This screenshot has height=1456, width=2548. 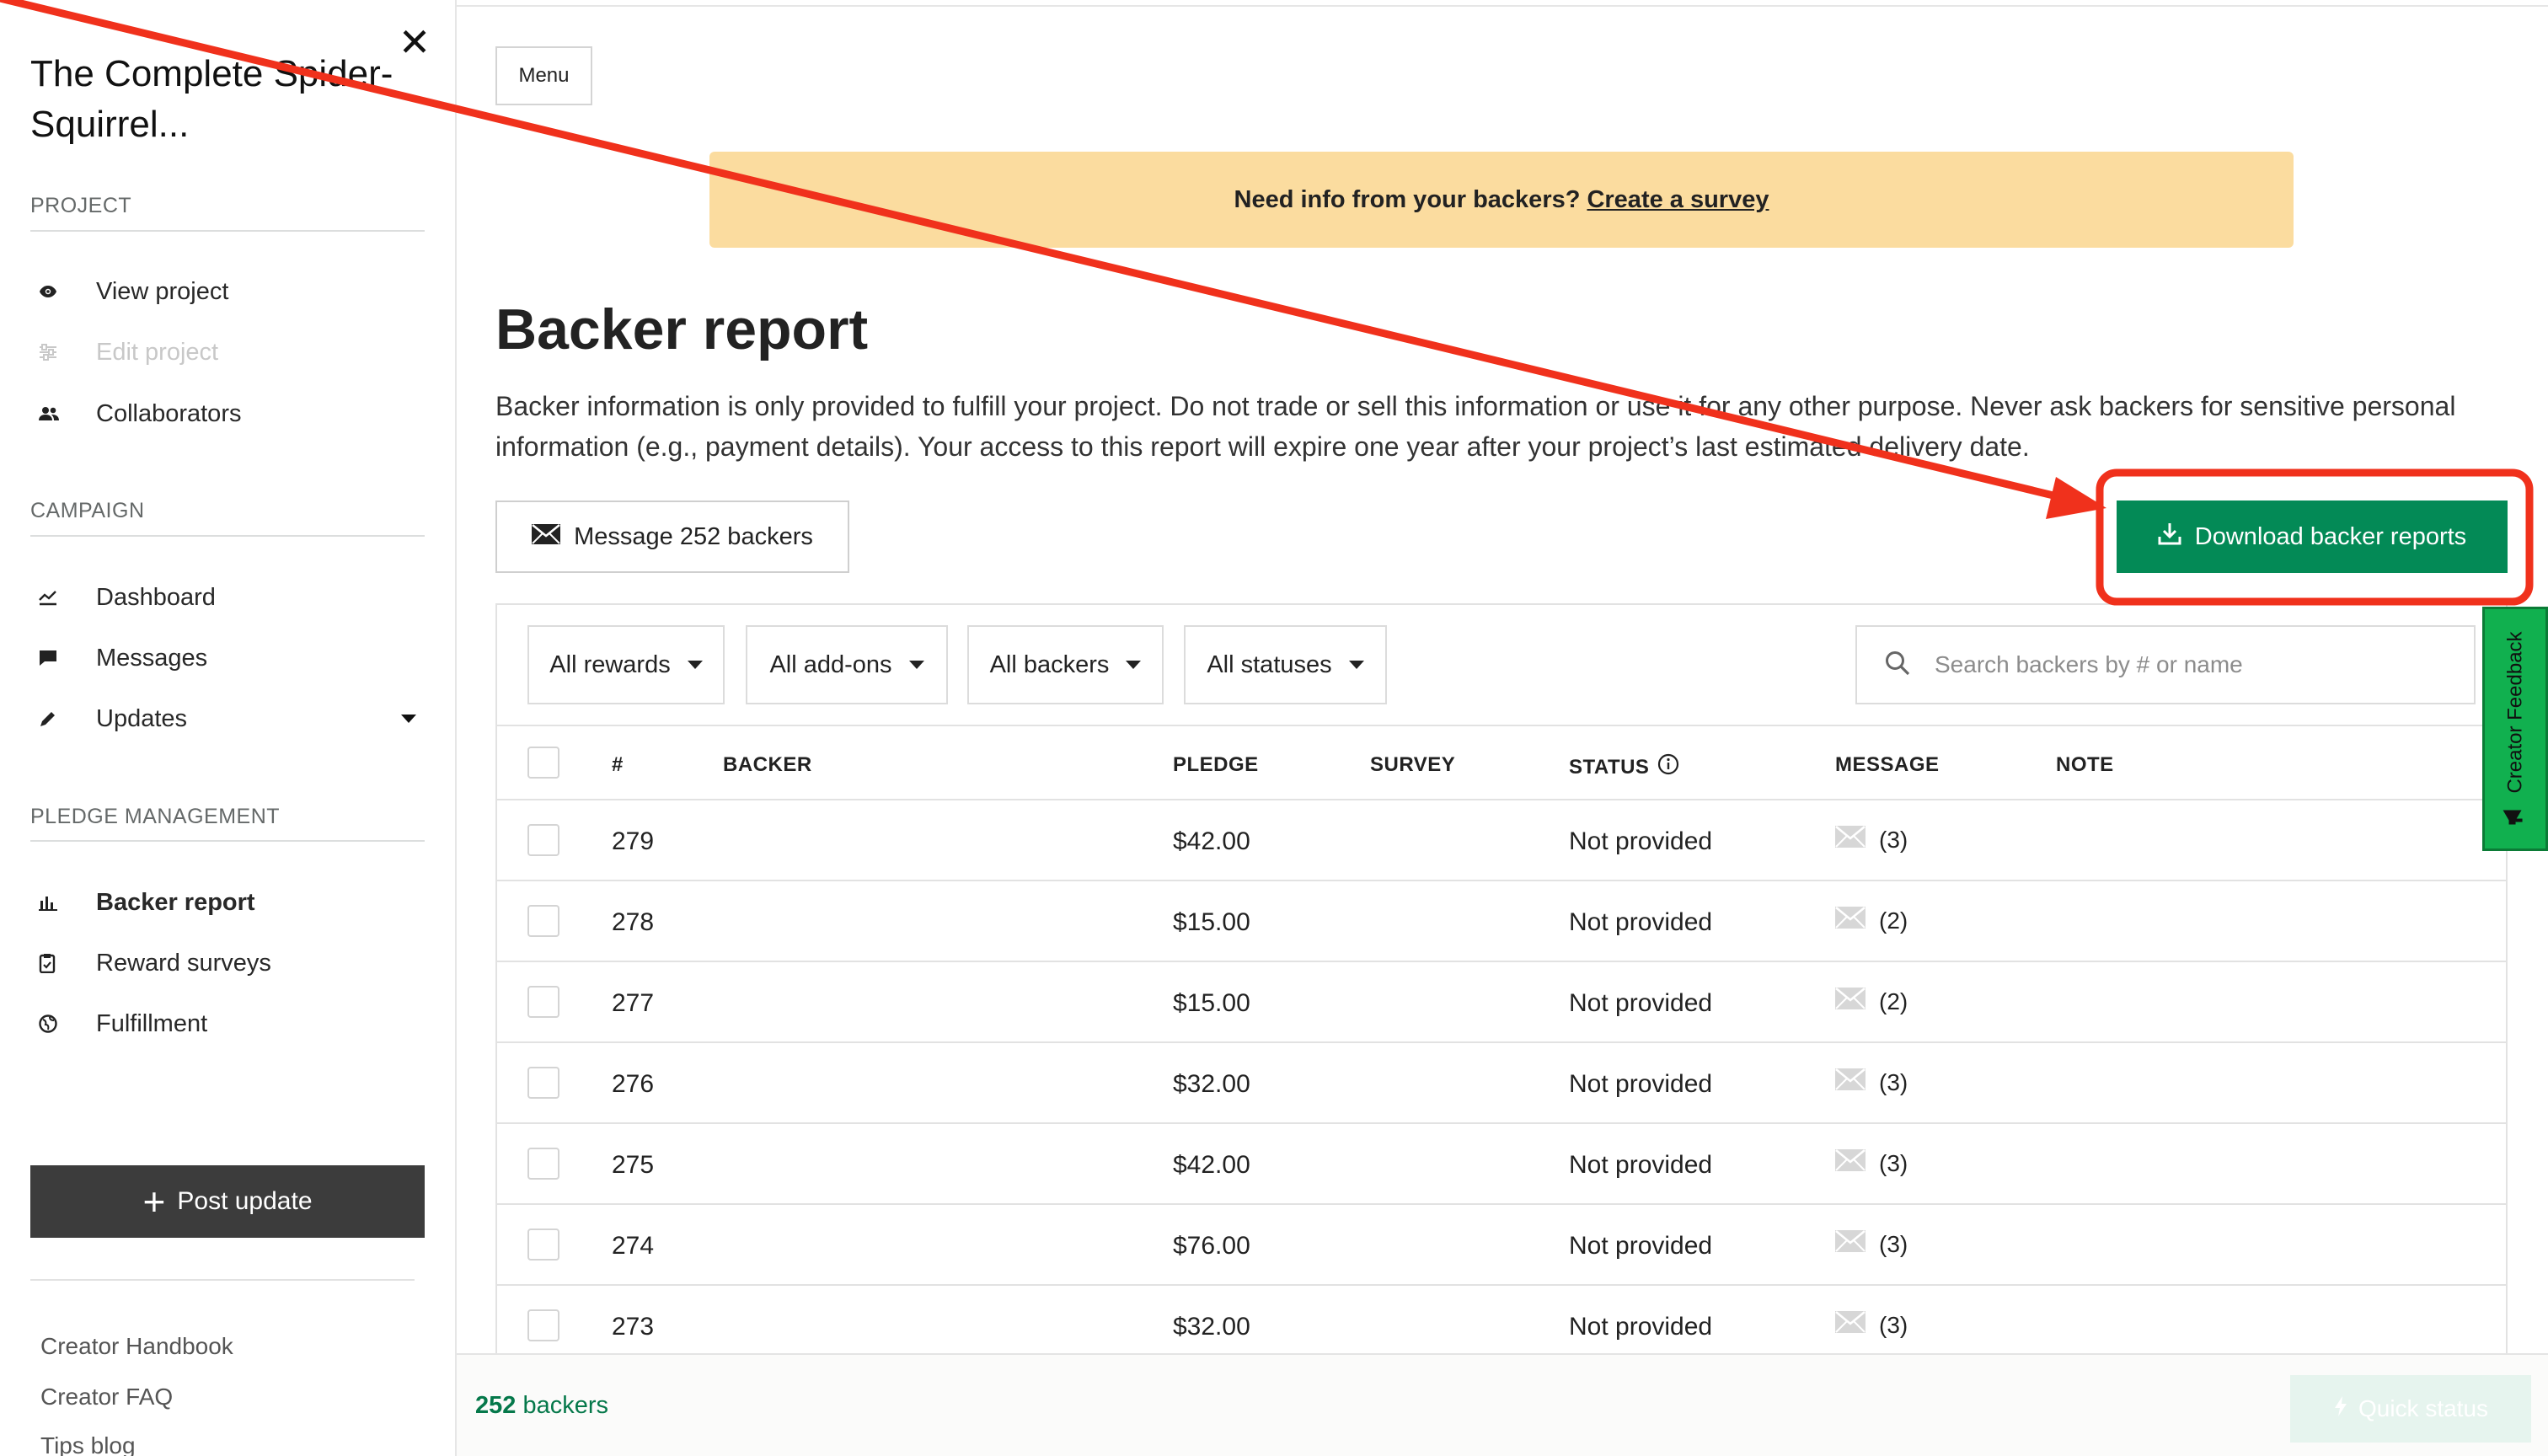 What do you see at coordinates (565, 1405) in the screenshot?
I see `backers-count-label: backers` at bounding box center [565, 1405].